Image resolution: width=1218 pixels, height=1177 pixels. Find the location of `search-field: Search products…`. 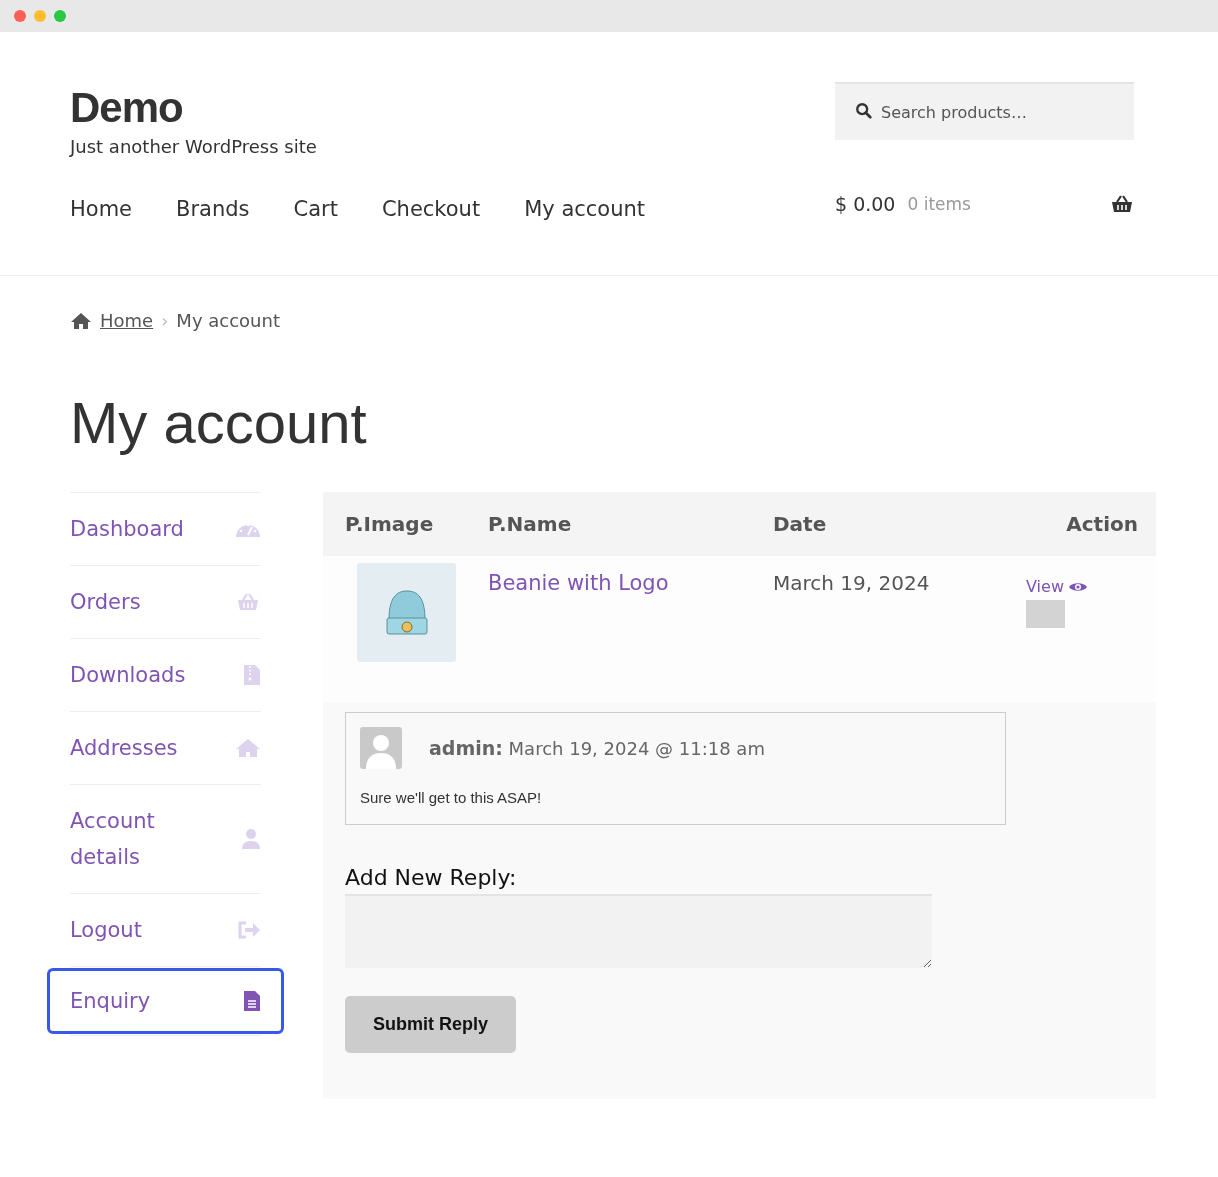

search-field: Search products… is located at coordinates (984, 111).